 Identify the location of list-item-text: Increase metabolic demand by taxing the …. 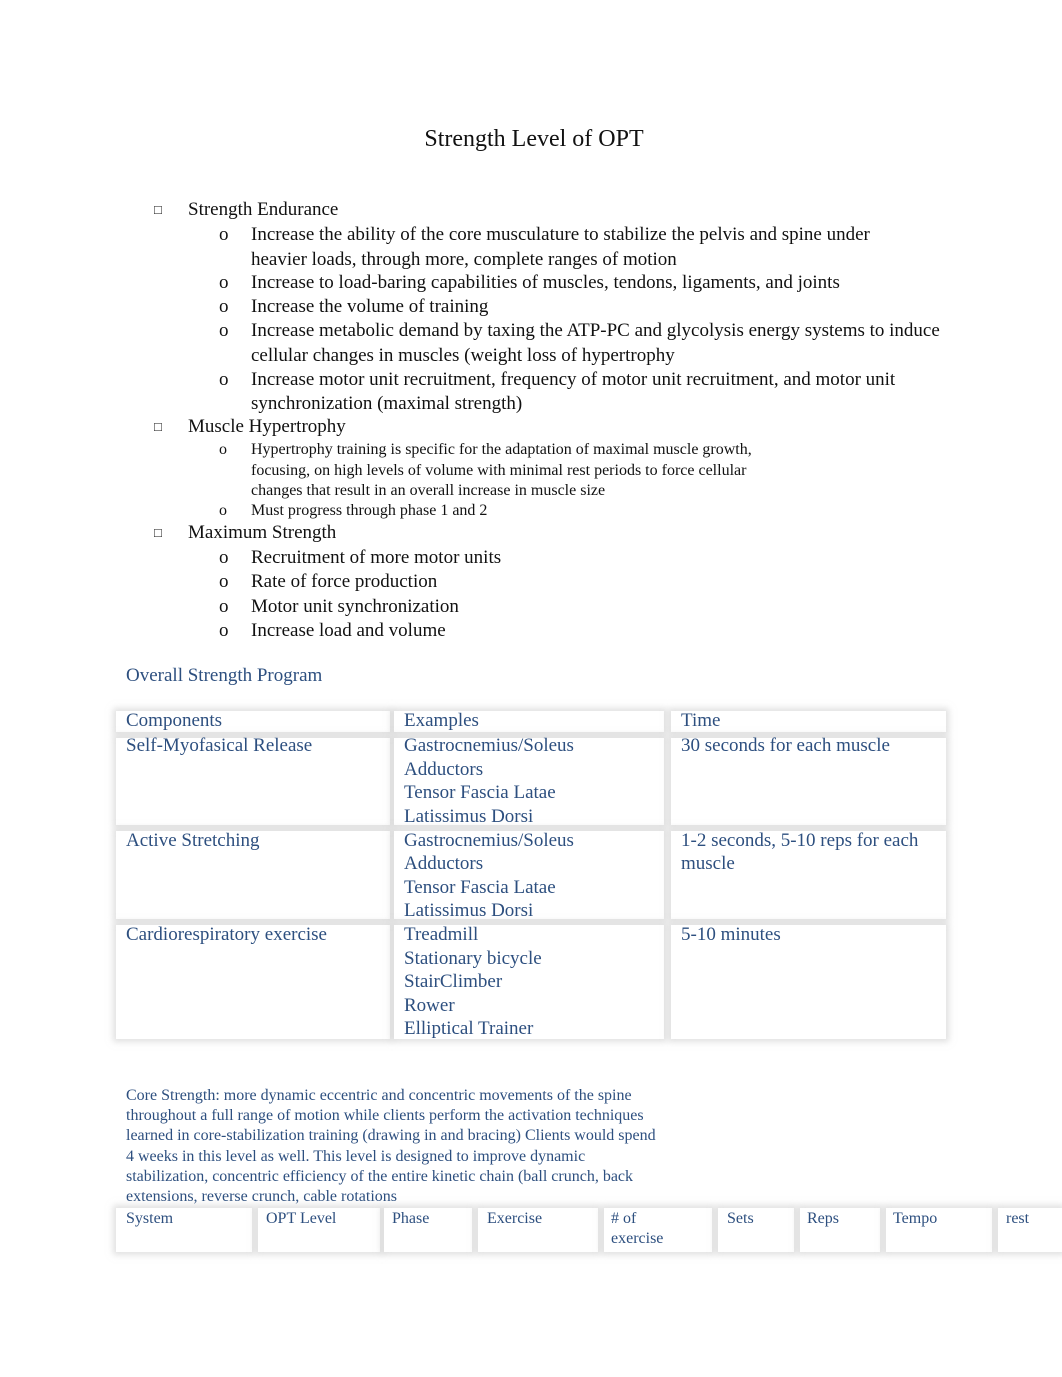
(595, 330).